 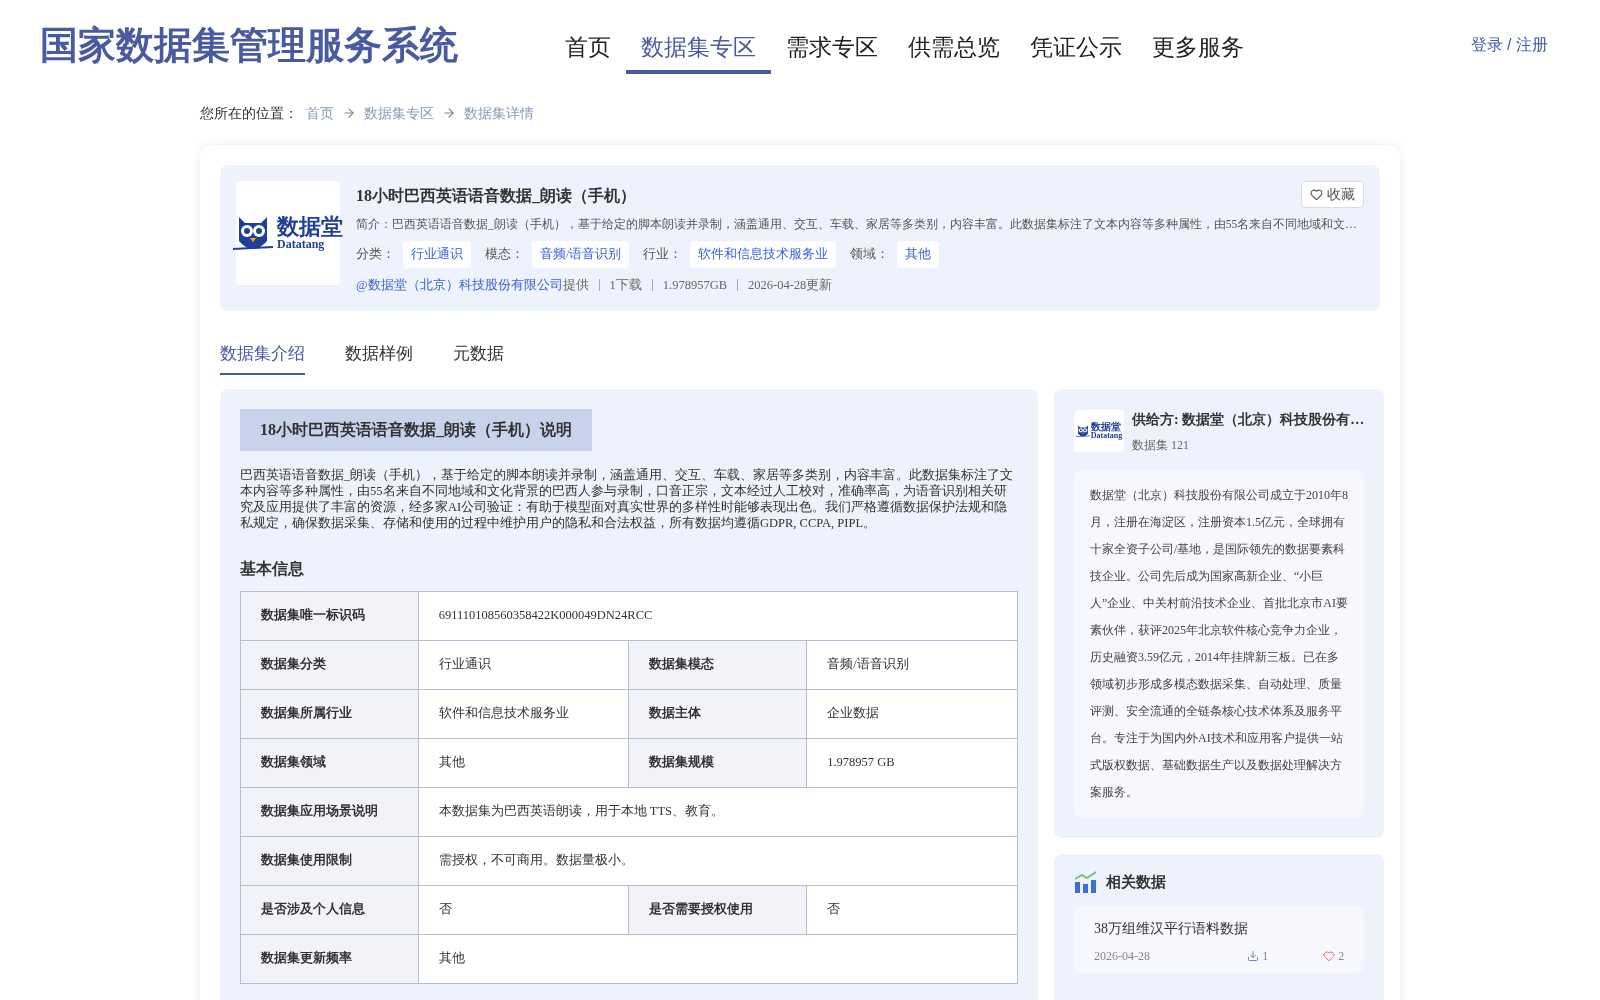 I want to click on like-count: 2, so click(x=1341, y=956).